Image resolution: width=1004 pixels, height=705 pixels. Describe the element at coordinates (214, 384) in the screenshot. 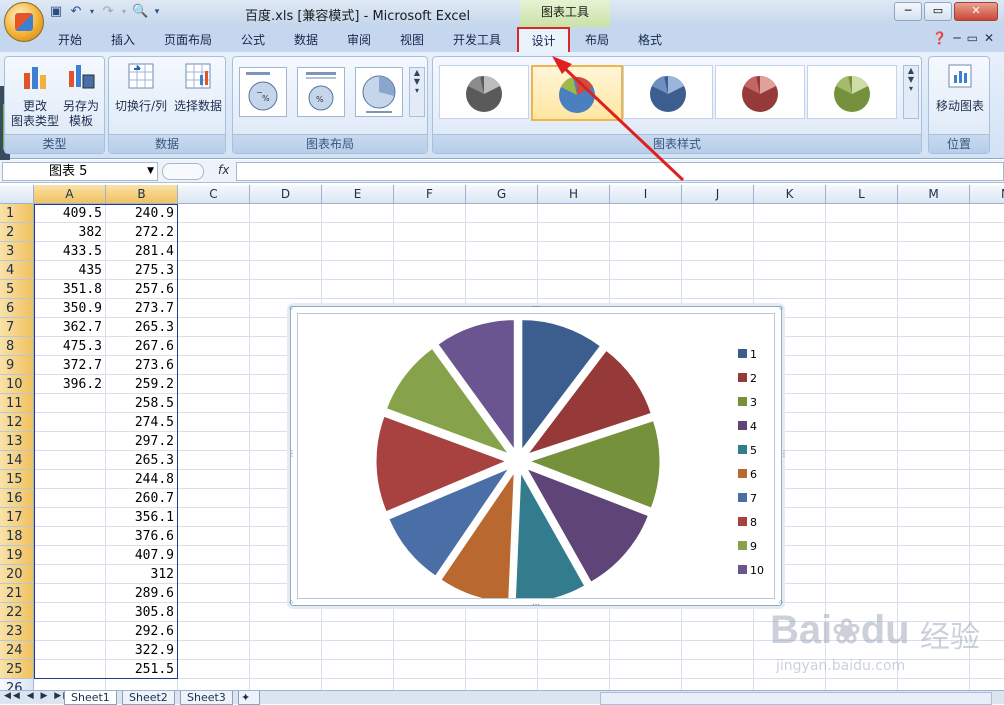

I see `cell-c10` at that location.